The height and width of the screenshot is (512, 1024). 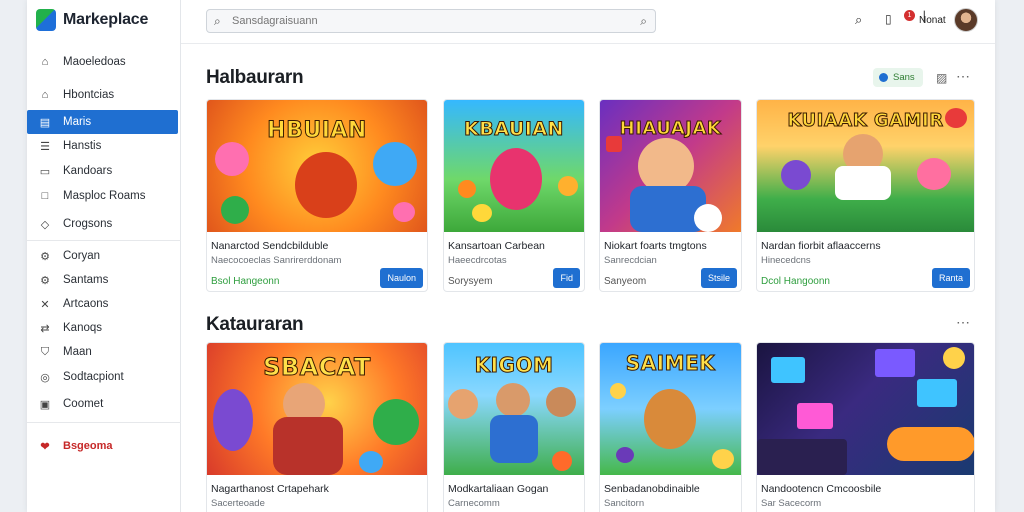 I want to click on sidebar-item-9: ✕ Artcaons, so click(x=102, y=304).